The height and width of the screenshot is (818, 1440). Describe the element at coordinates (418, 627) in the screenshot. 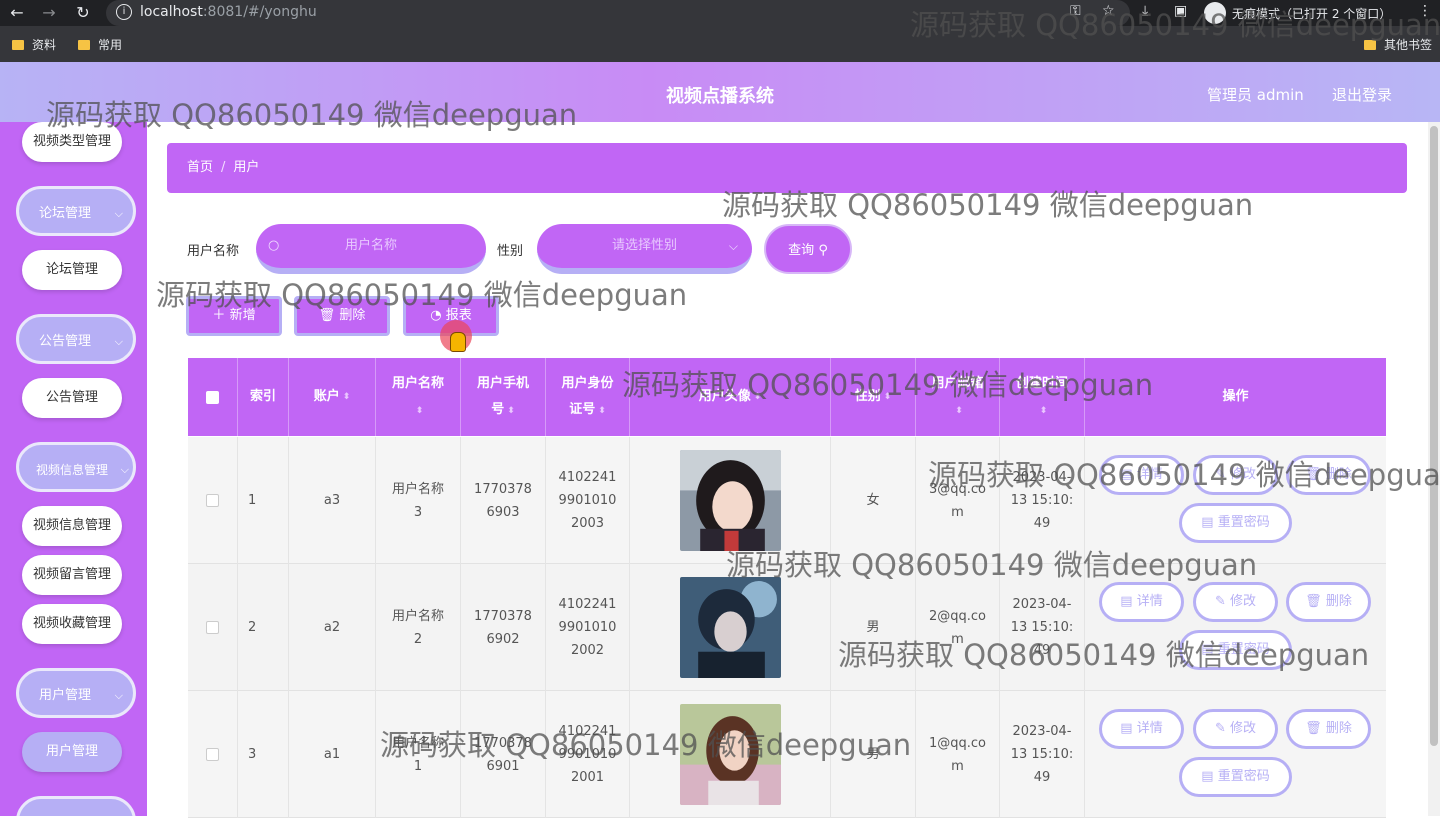

I see `cell-name: 用户名称2` at that location.